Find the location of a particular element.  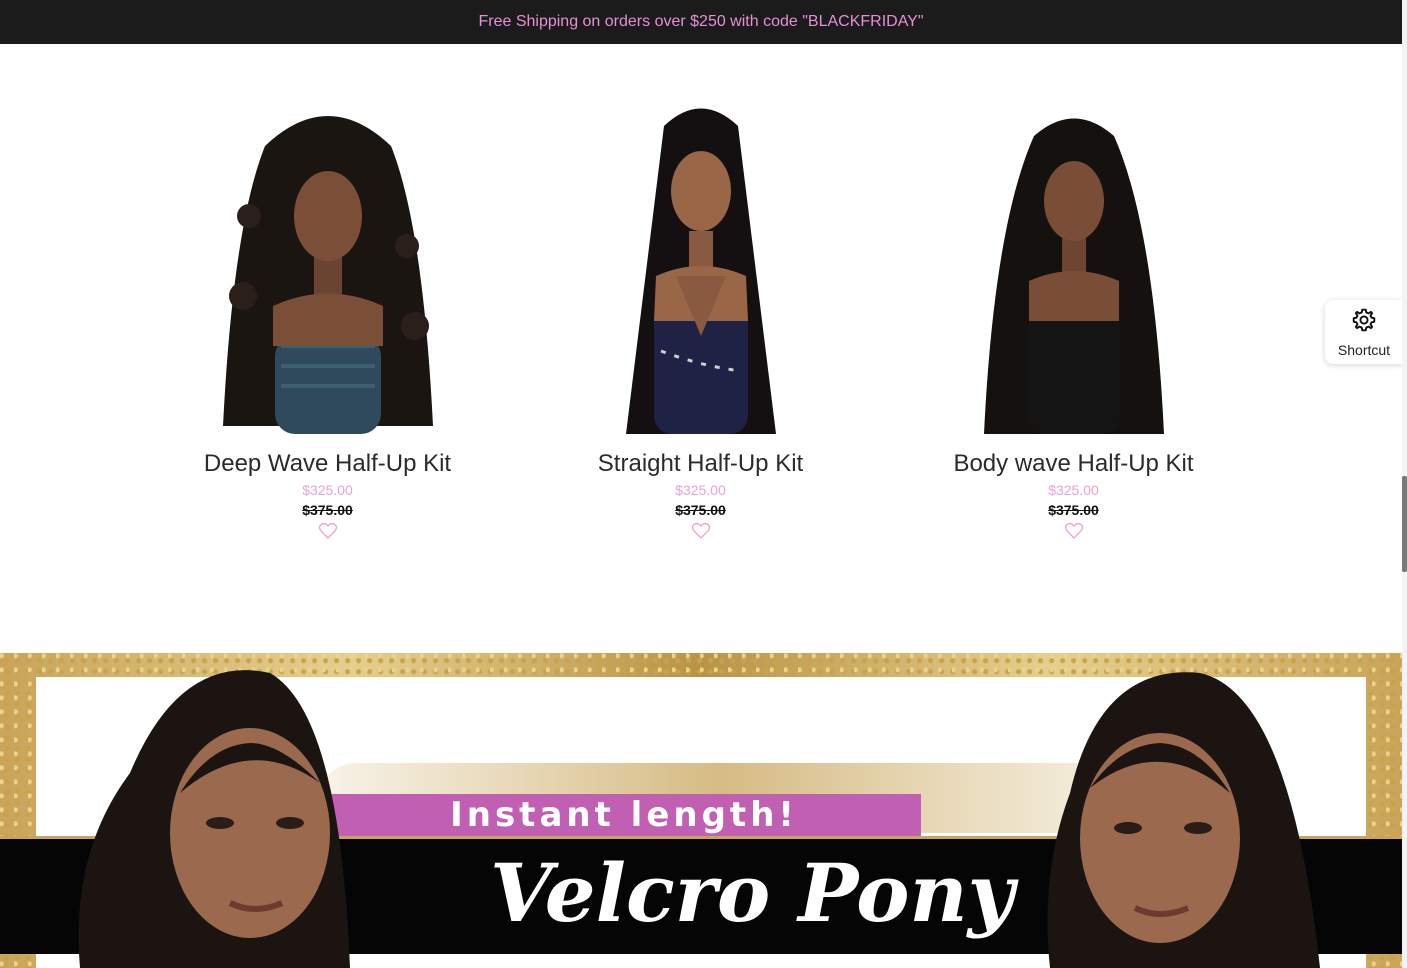

gear-icon is located at coordinates (1364, 322).